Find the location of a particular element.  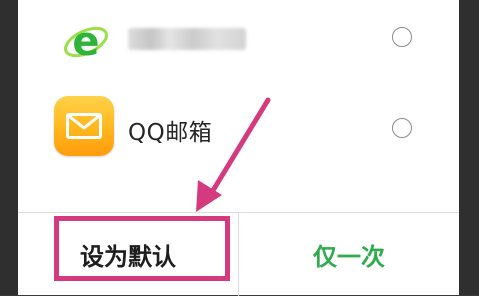

annotation-arrow is located at coordinates (233, 154).